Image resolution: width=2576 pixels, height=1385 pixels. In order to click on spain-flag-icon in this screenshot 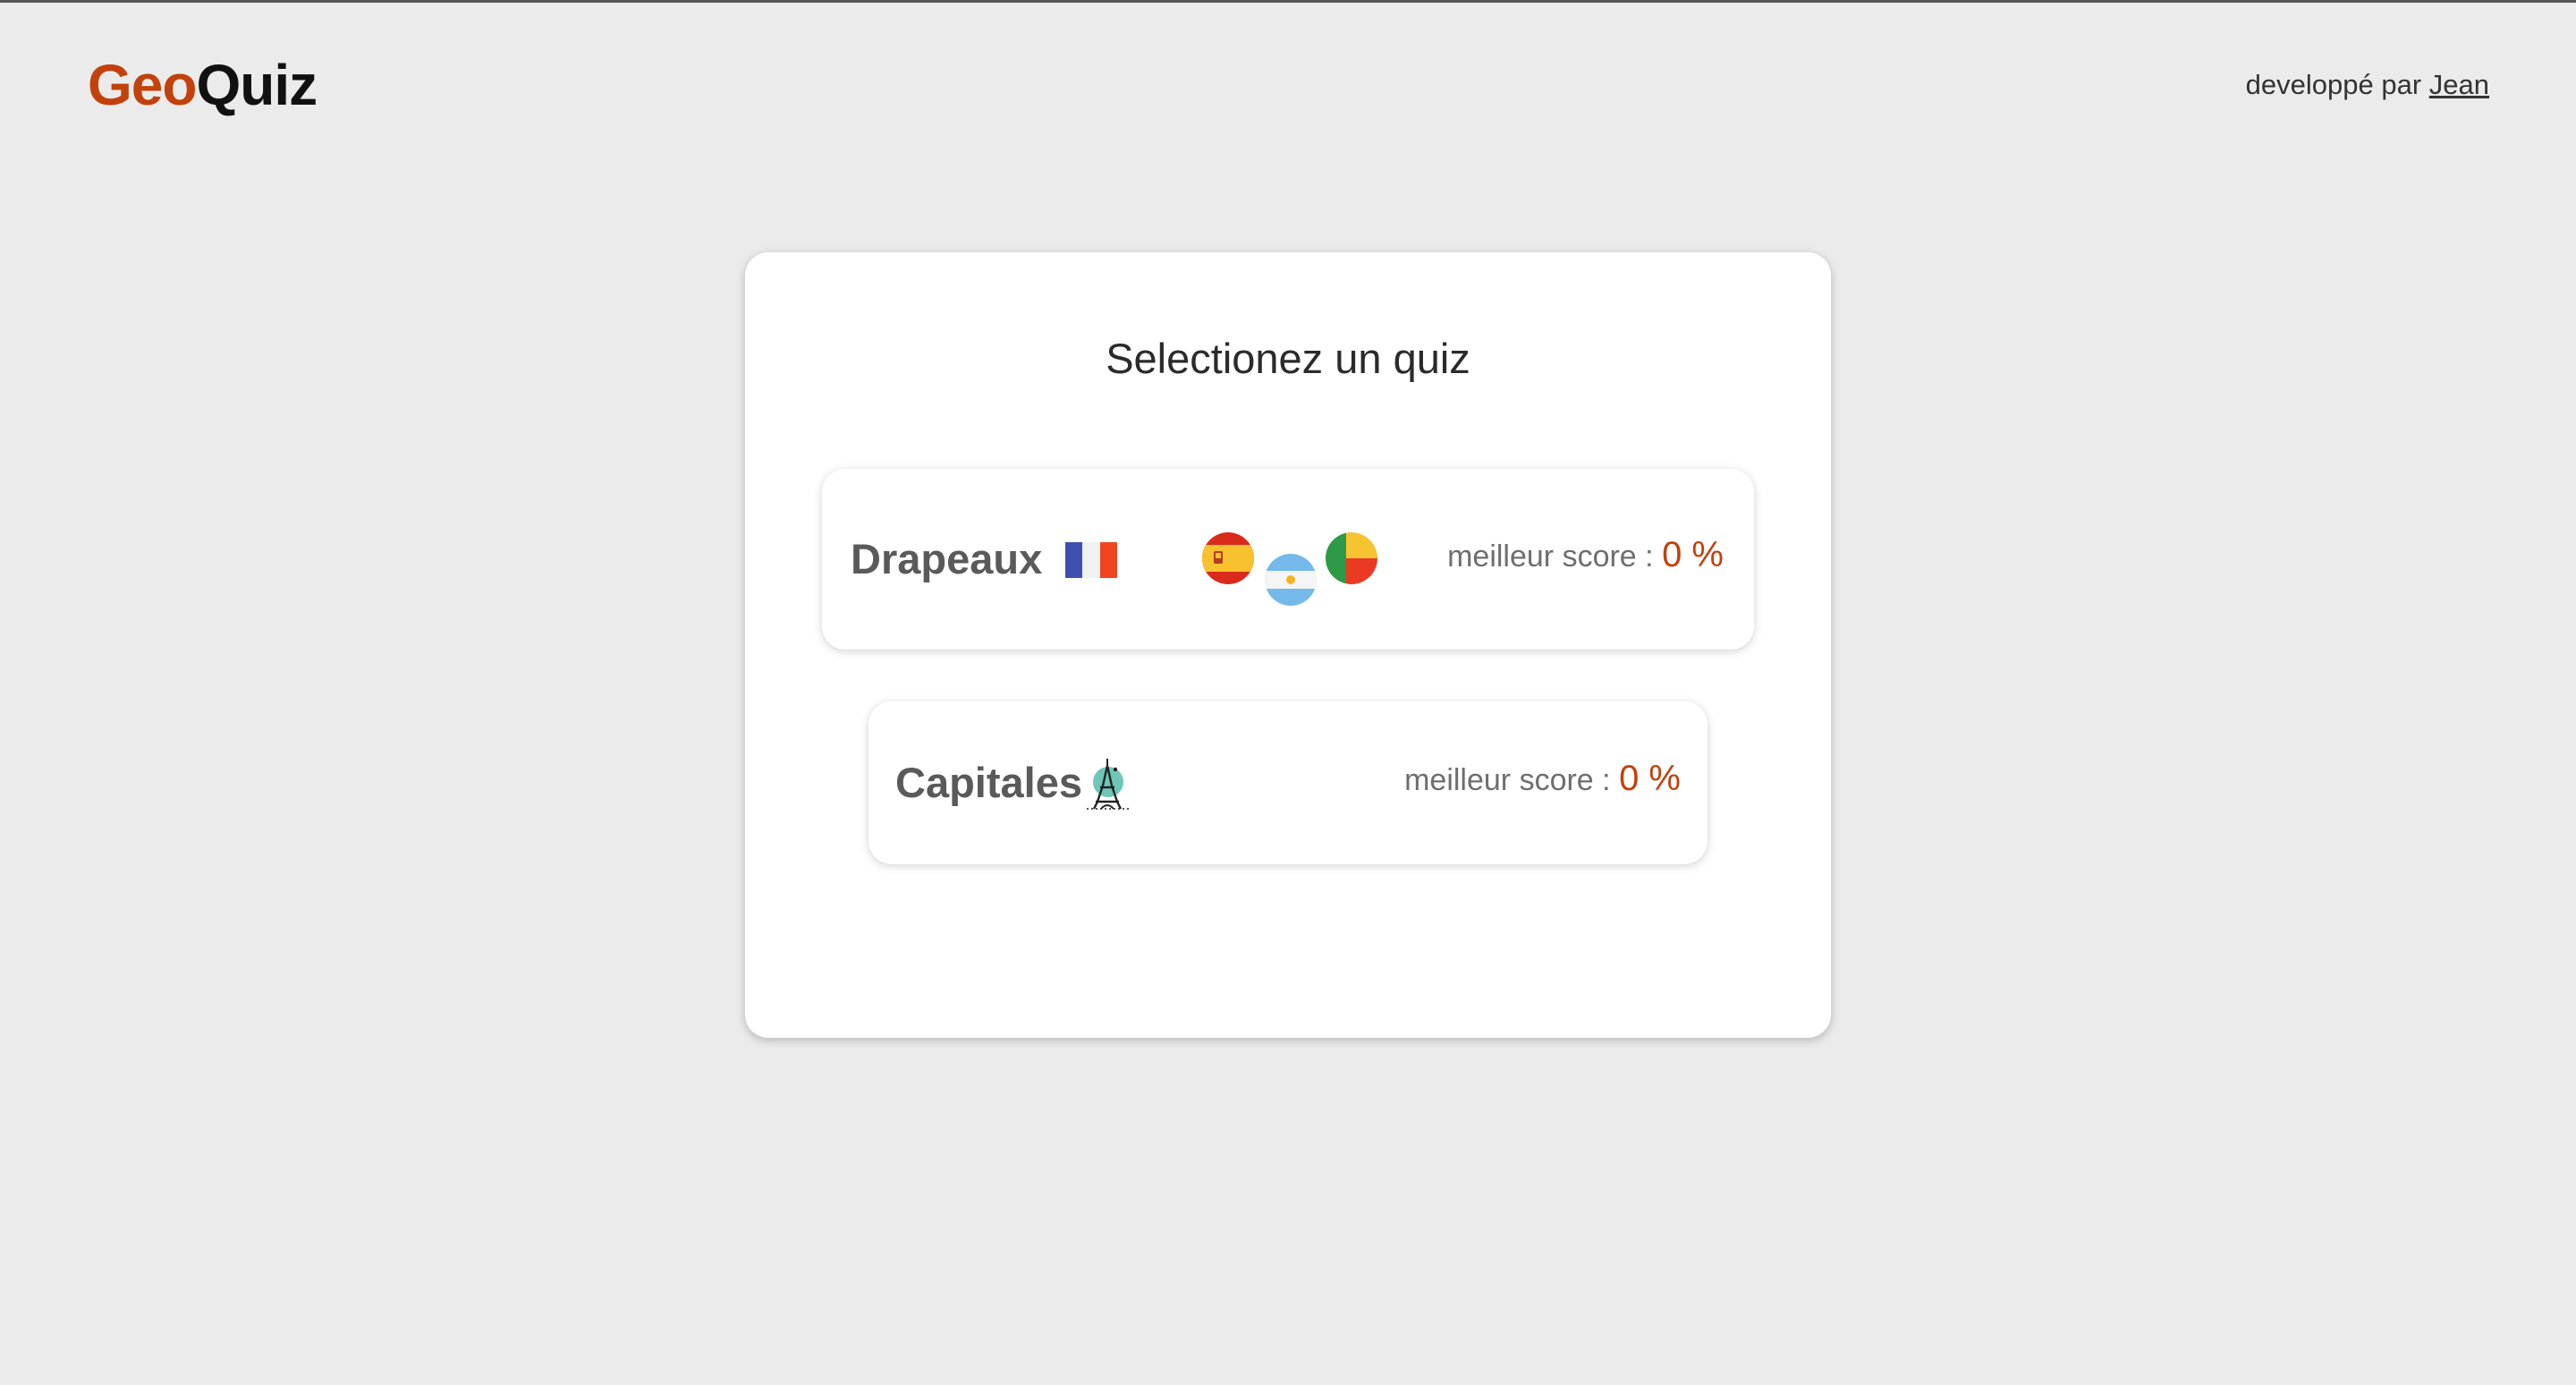, I will do `click(1228, 558)`.